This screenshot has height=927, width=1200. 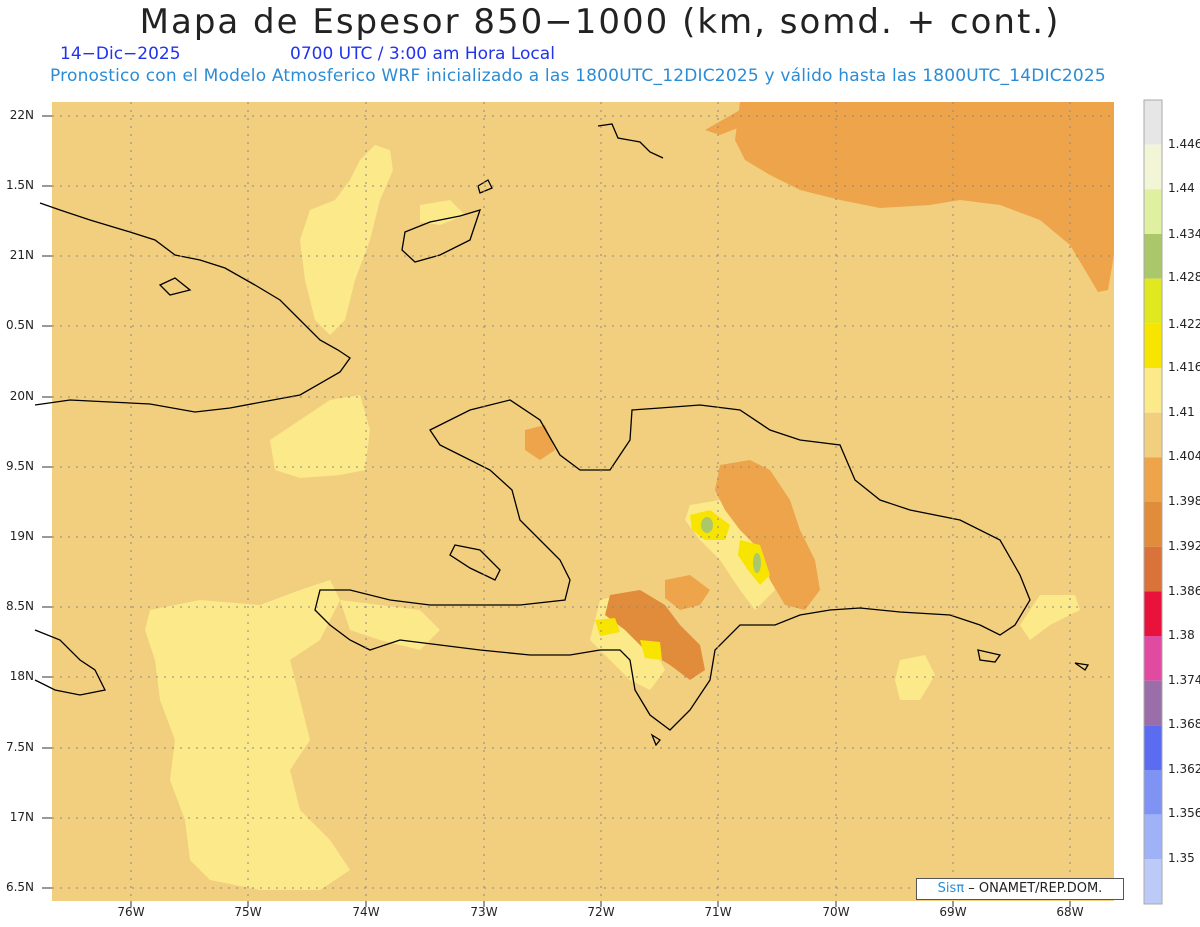 What do you see at coordinates (19, 606) in the screenshot?
I see `lat-label: 8.5N` at bounding box center [19, 606].